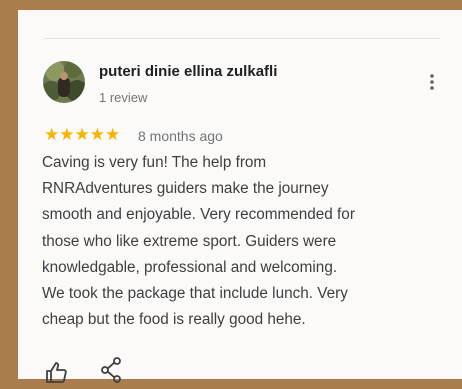 The image size is (462, 389). I want to click on thumb-up-icon, so click(56, 372).